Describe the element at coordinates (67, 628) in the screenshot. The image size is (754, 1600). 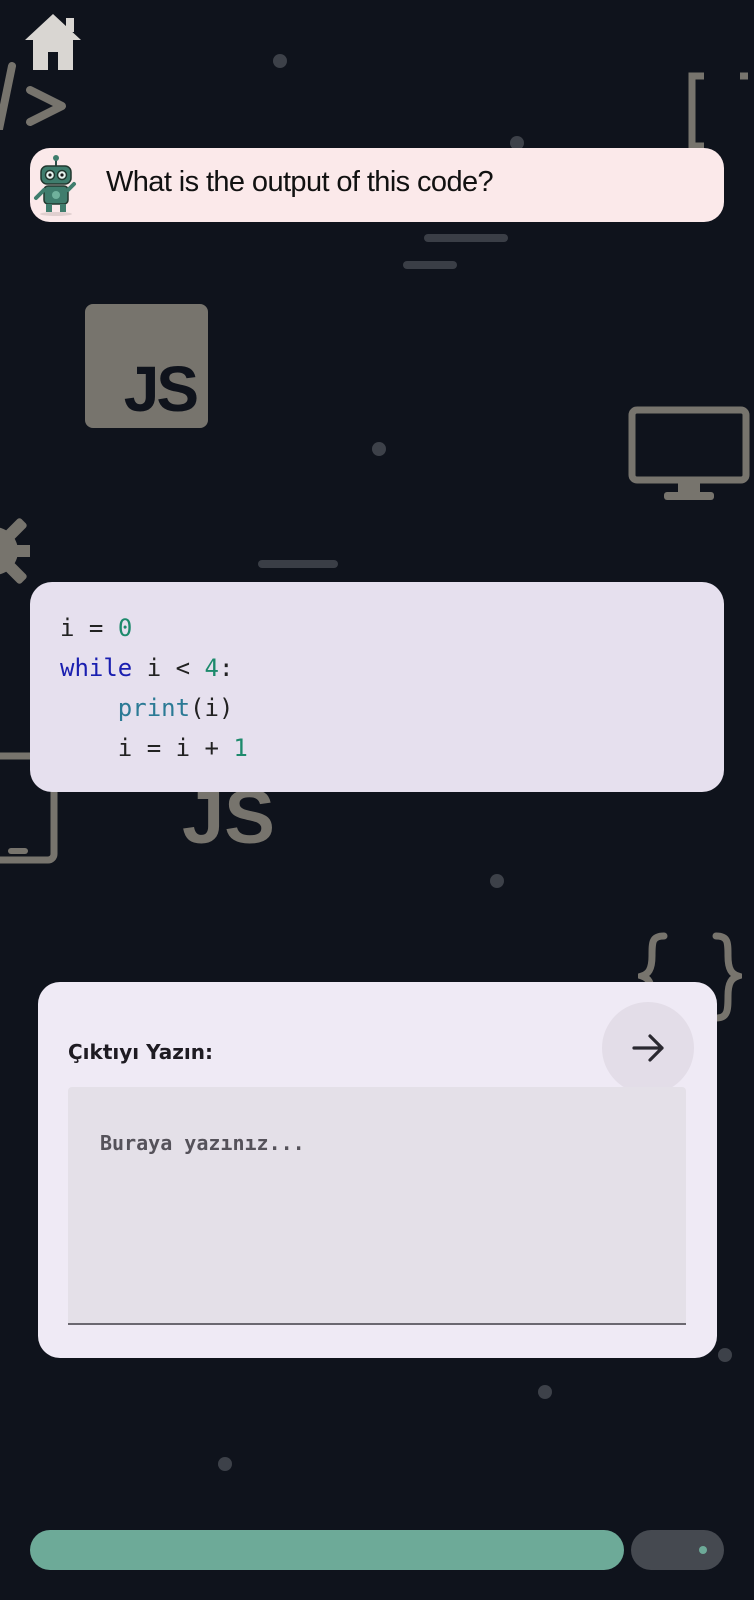
I see `code-token: i` at that location.